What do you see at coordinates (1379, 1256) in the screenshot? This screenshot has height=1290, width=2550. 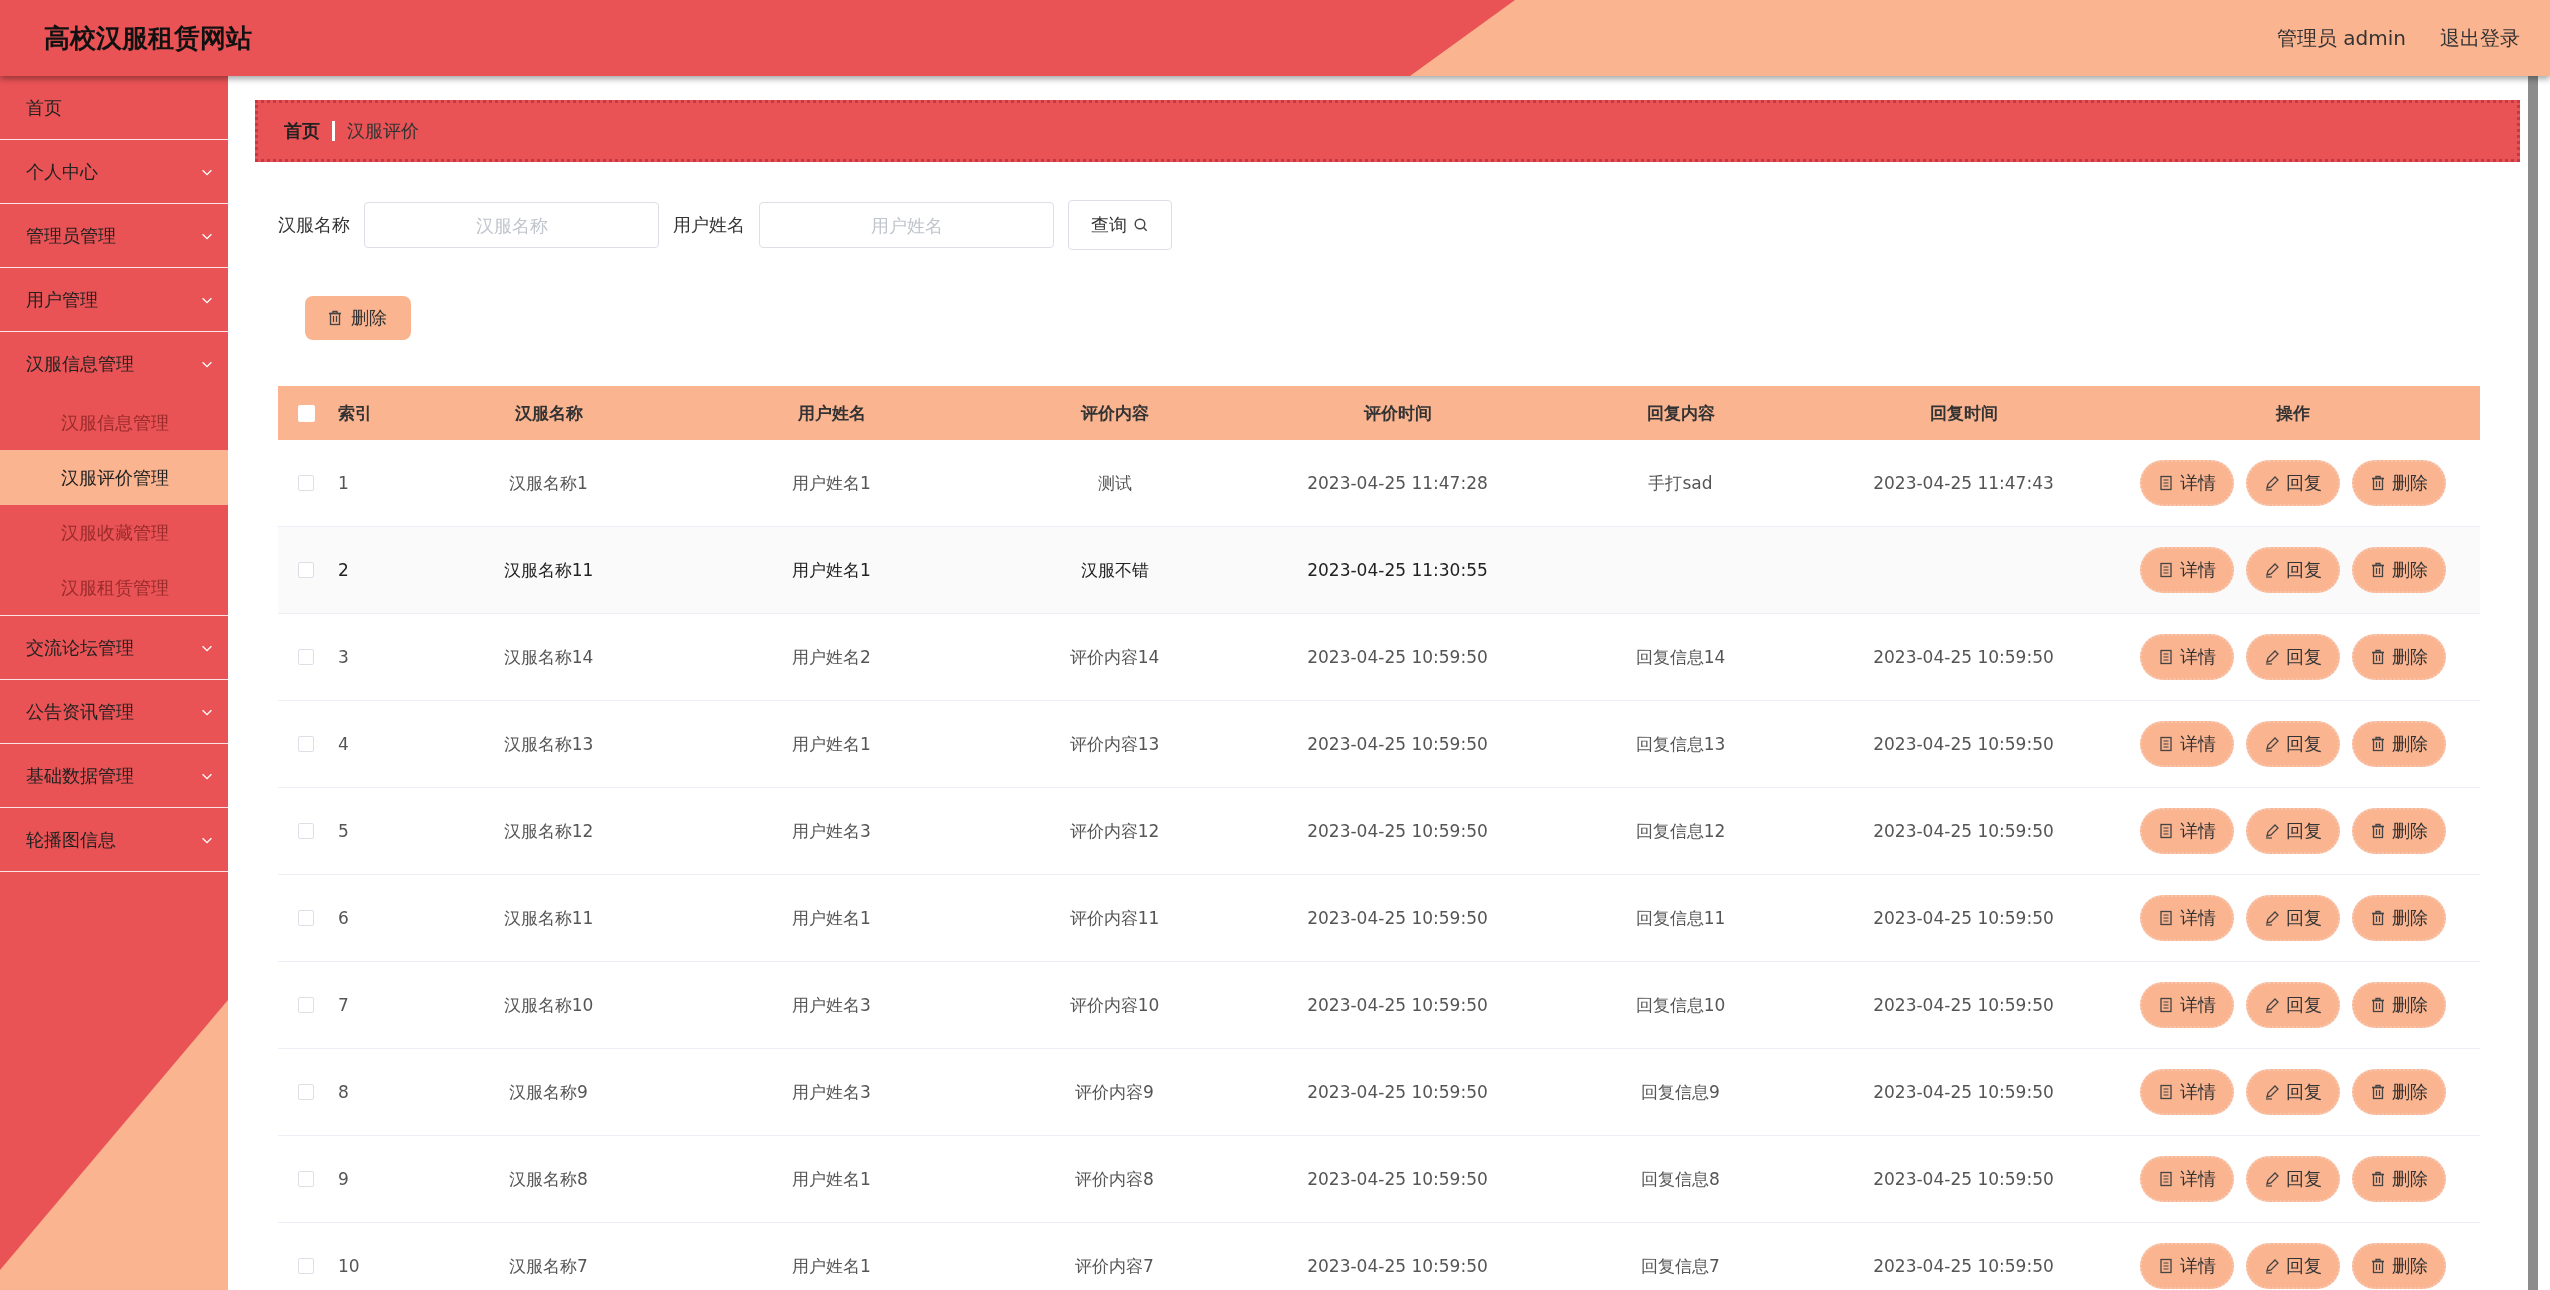 I see `table-row: 10 汉服名称7 用户姓名1 评价内容7 2023-04-25 10:59:50 回复信息7 2023-04-25 10:59:50 详情 回复 删除` at bounding box center [1379, 1256].